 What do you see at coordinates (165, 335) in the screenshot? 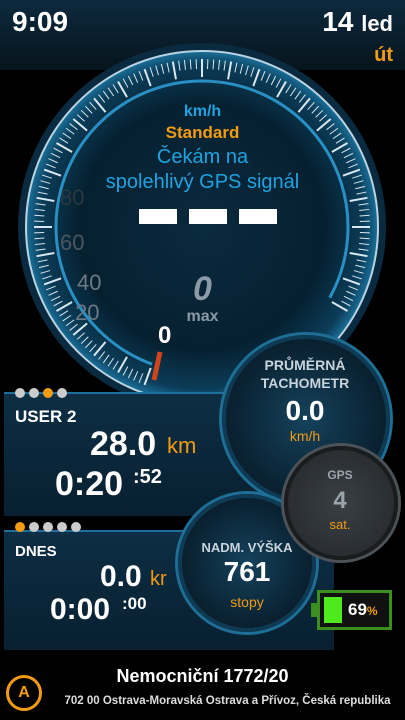
I see `zero-speed-label: 0` at bounding box center [165, 335].